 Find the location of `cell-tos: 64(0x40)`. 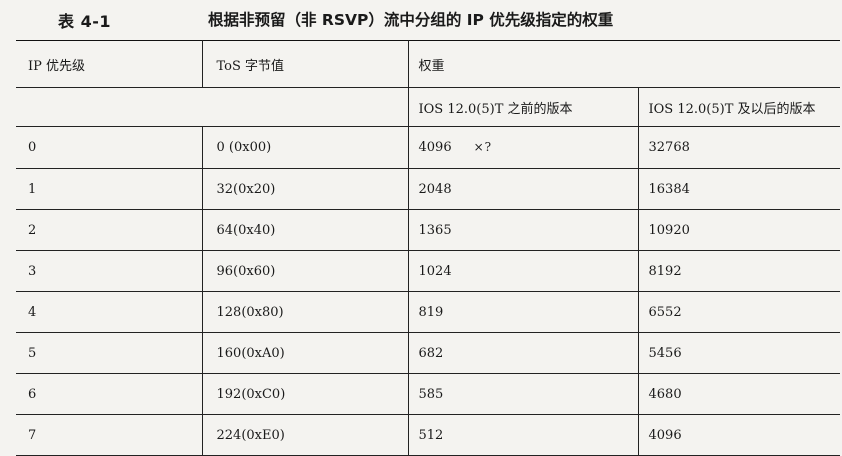

cell-tos: 64(0x40) is located at coordinates (305, 230).